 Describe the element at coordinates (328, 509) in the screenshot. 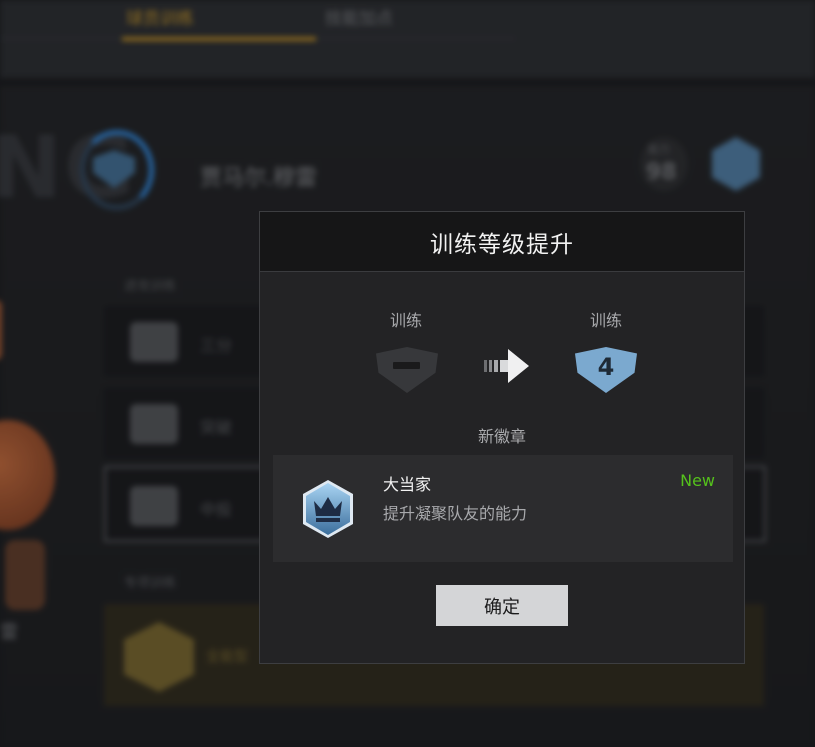

I see `crown-icon` at that location.